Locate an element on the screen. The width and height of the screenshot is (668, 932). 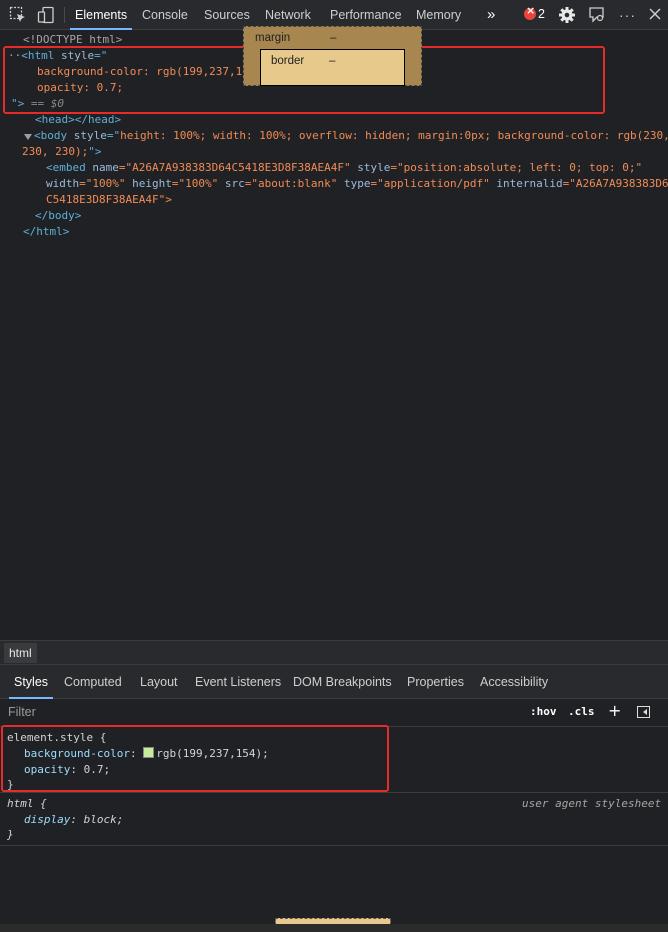
panel-bottom-edge is located at coordinates (334, 928).